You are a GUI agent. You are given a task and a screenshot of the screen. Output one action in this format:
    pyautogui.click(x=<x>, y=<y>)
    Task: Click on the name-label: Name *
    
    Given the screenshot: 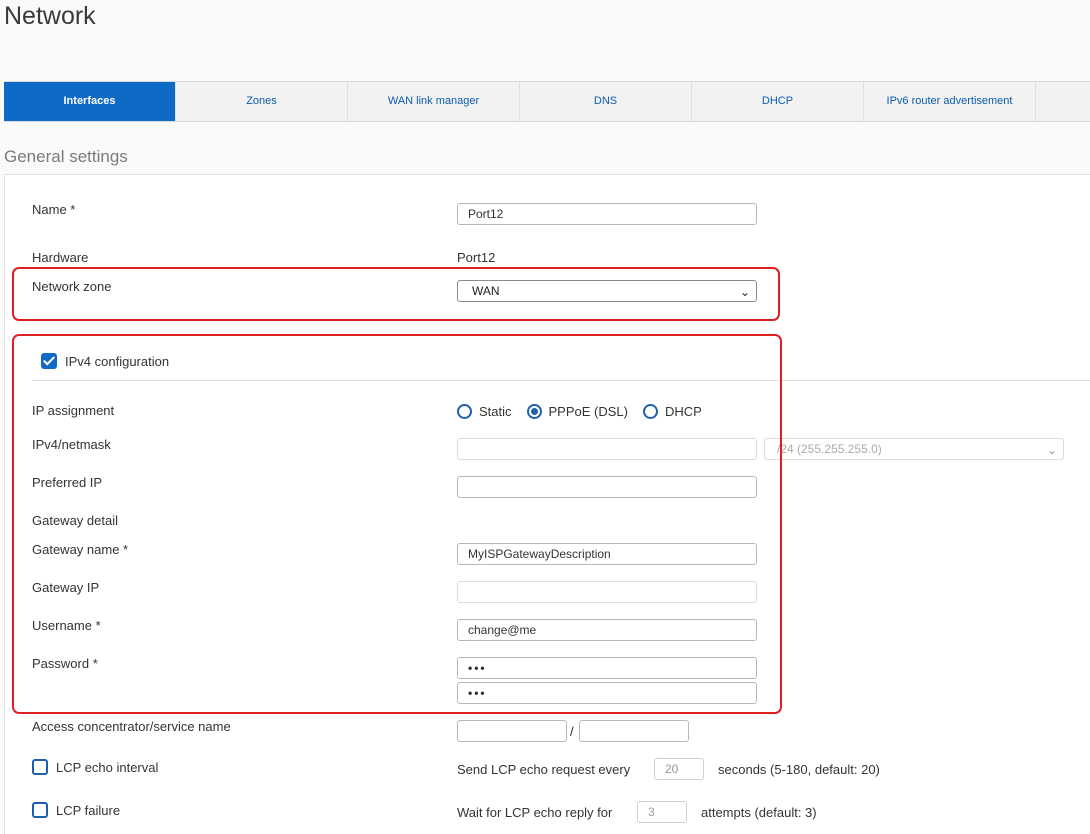 What is the action you would take?
    pyautogui.click(x=54, y=209)
    